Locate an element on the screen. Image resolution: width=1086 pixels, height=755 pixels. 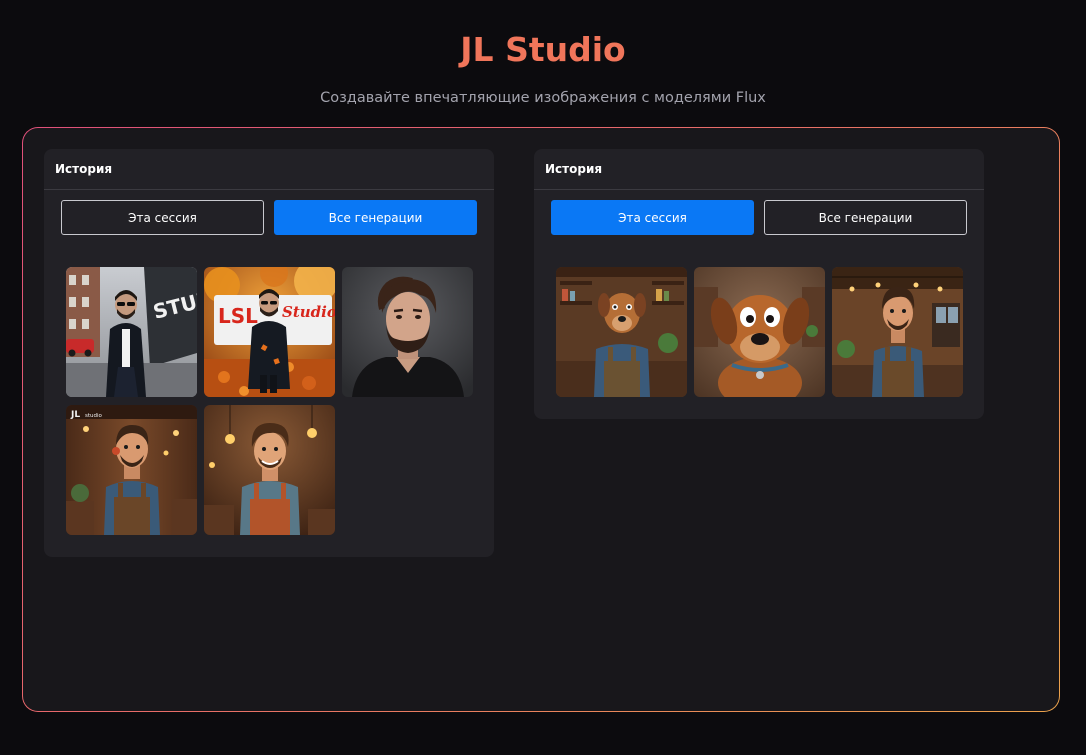
history-image-4: JL studio is located at coordinates (131, 470).